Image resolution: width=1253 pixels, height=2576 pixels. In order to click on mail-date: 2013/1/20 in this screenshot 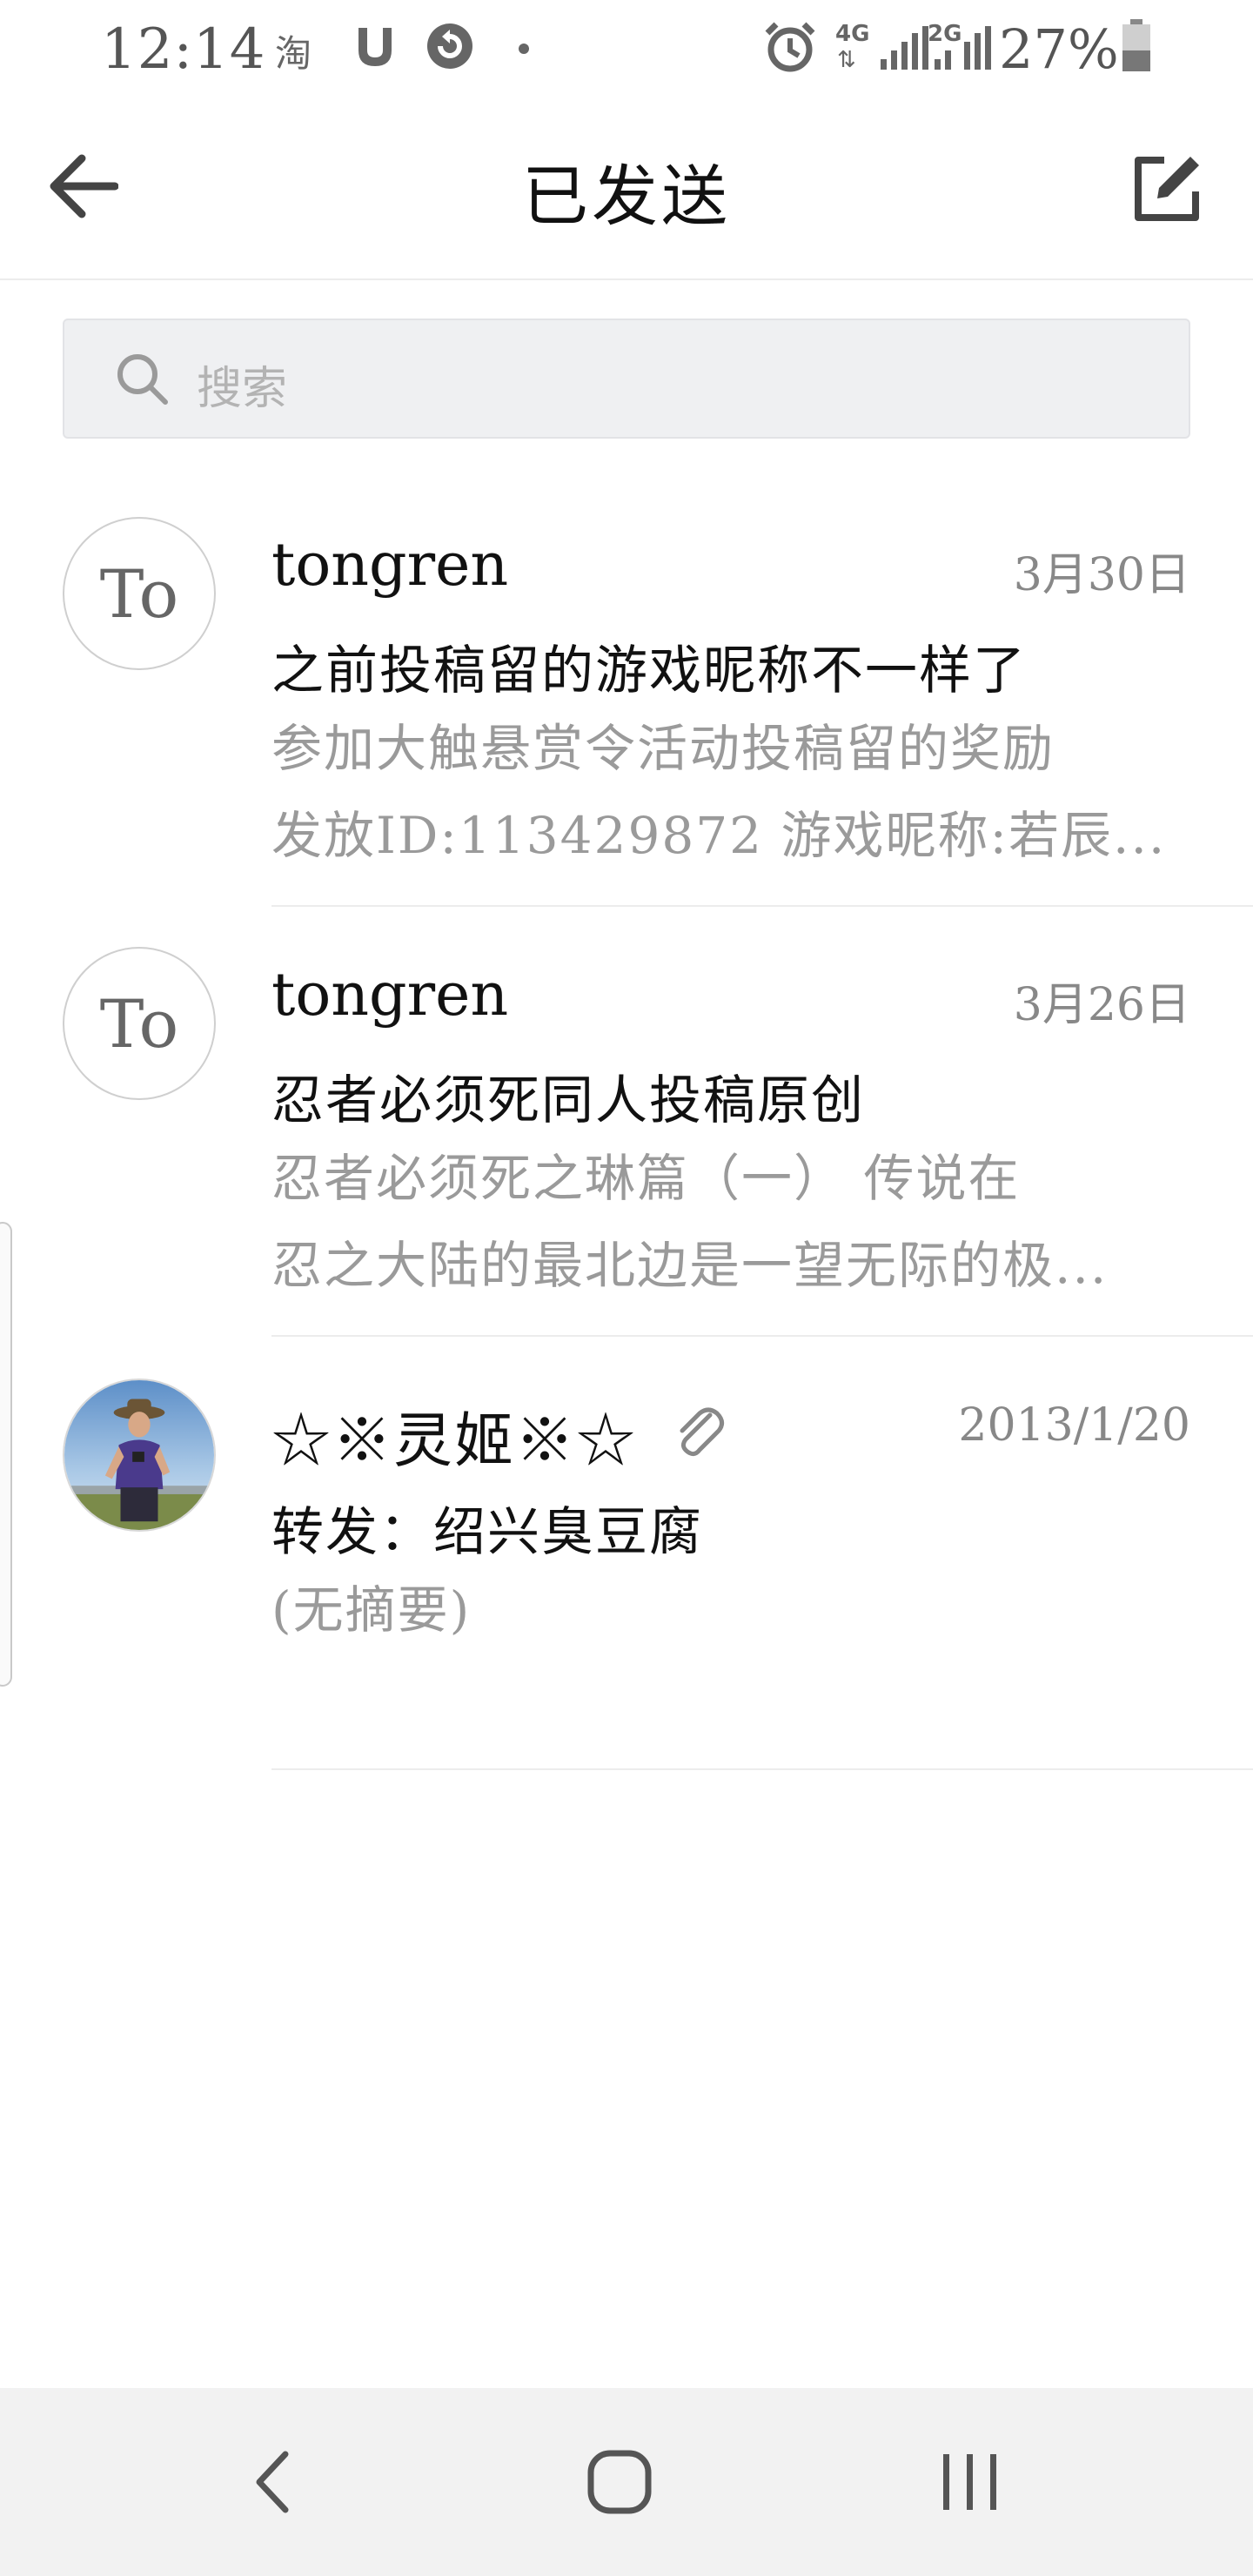, I will do `click(1074, 1425)`.